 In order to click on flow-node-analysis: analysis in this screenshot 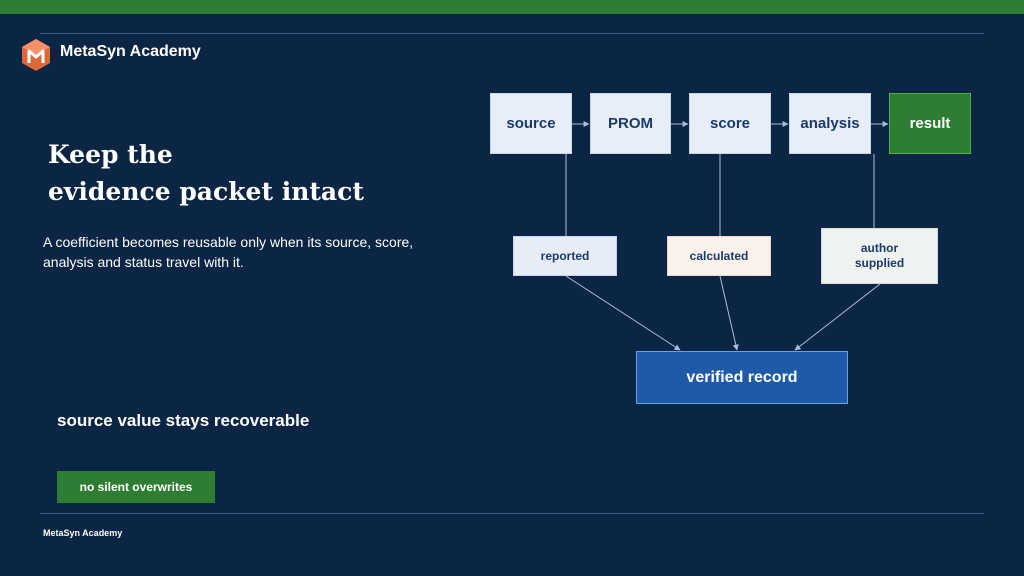, I will do `click(830, 123)`.